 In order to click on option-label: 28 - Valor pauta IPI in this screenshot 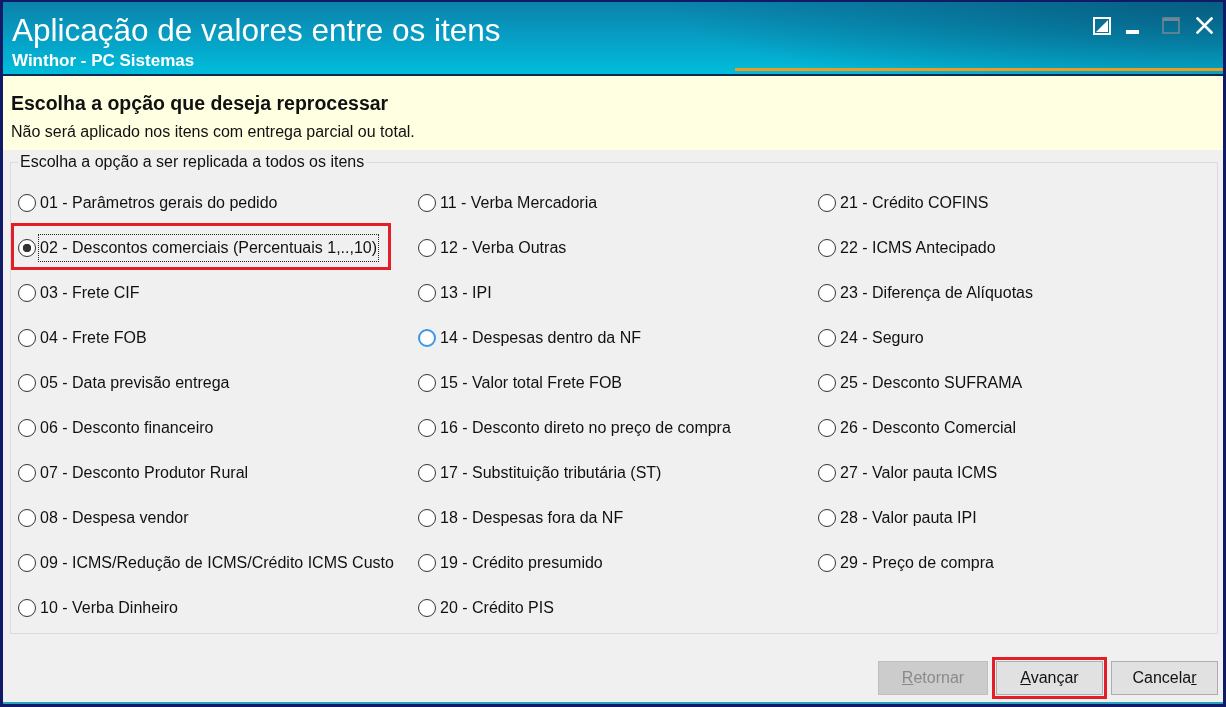, I will do `click(908, 518)`.